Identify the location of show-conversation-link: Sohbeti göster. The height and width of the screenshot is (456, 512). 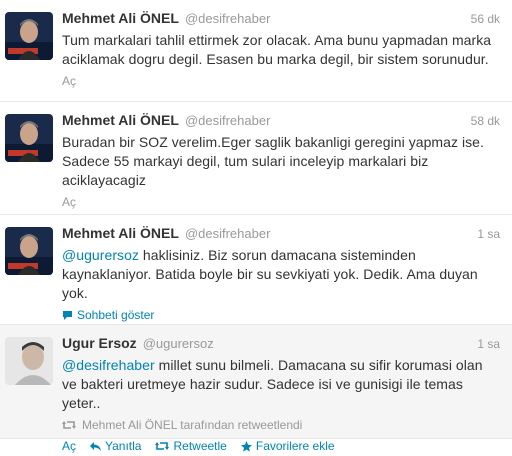
(108, 315).